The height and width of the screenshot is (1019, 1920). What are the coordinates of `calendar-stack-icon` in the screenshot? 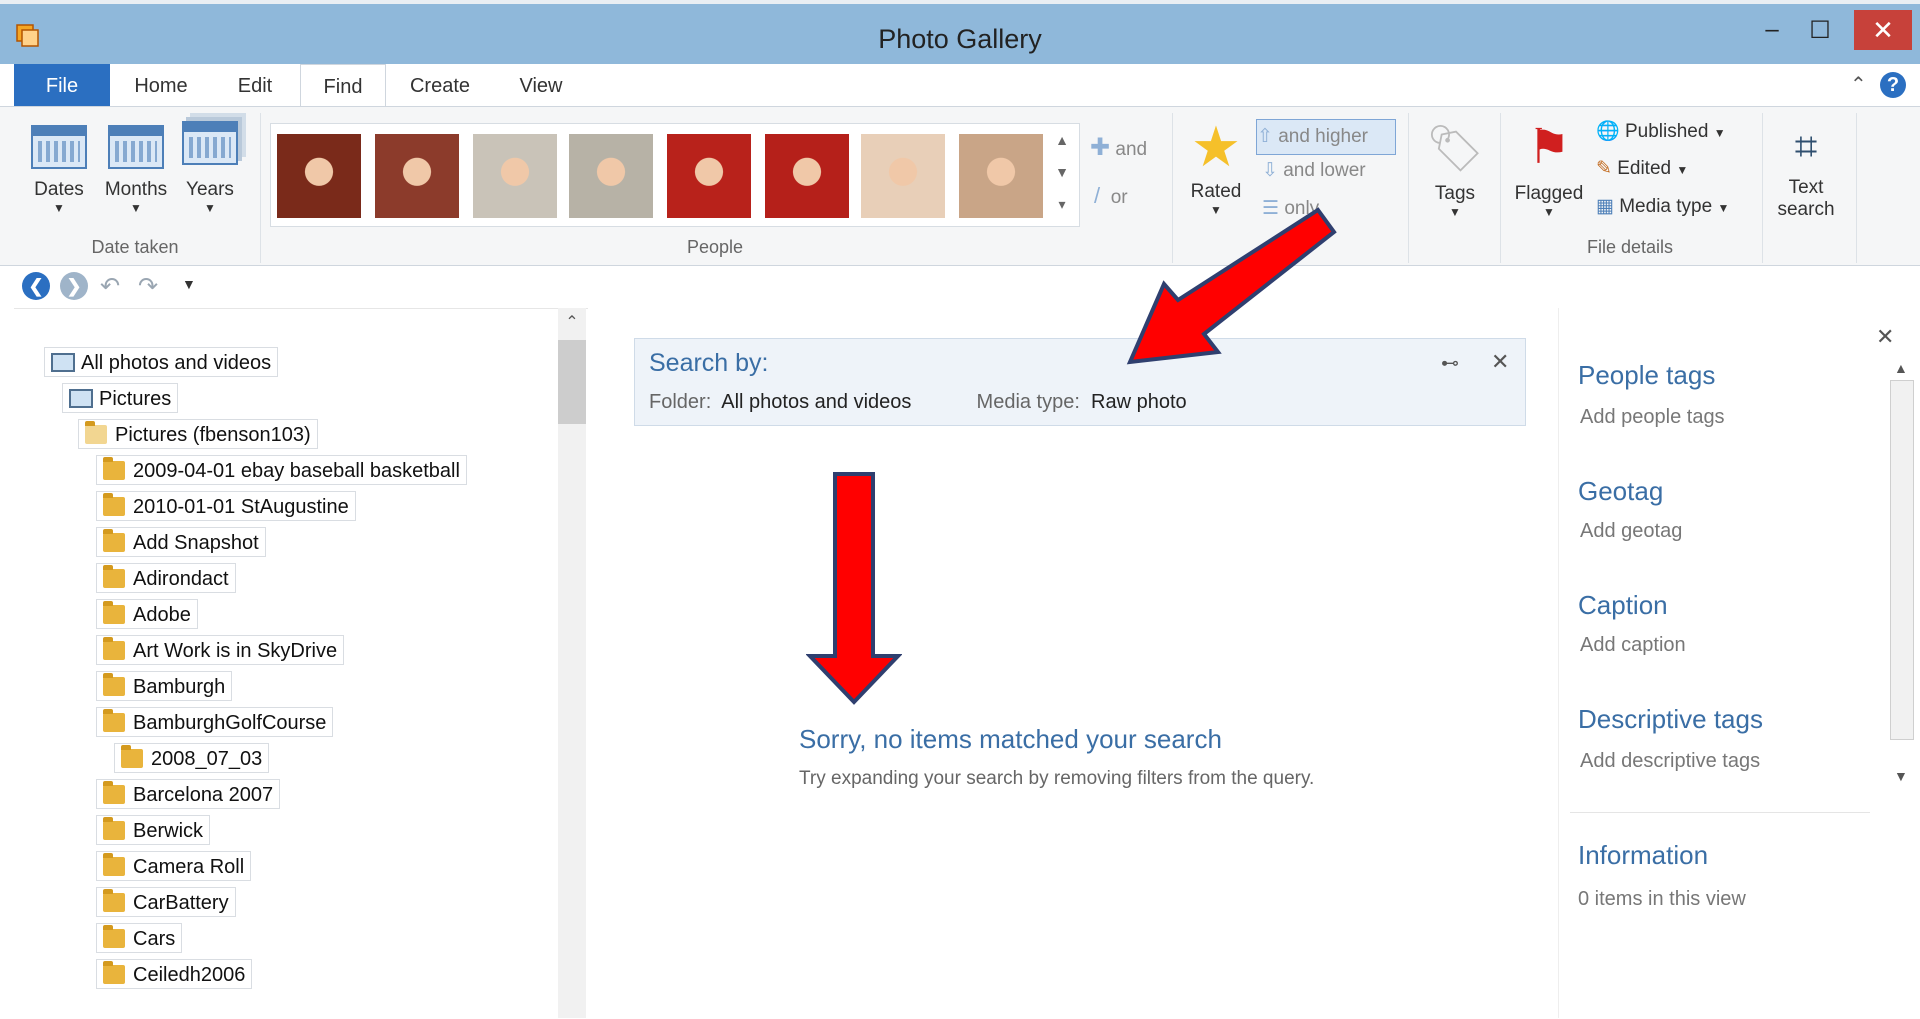 It's located at (210, 143).